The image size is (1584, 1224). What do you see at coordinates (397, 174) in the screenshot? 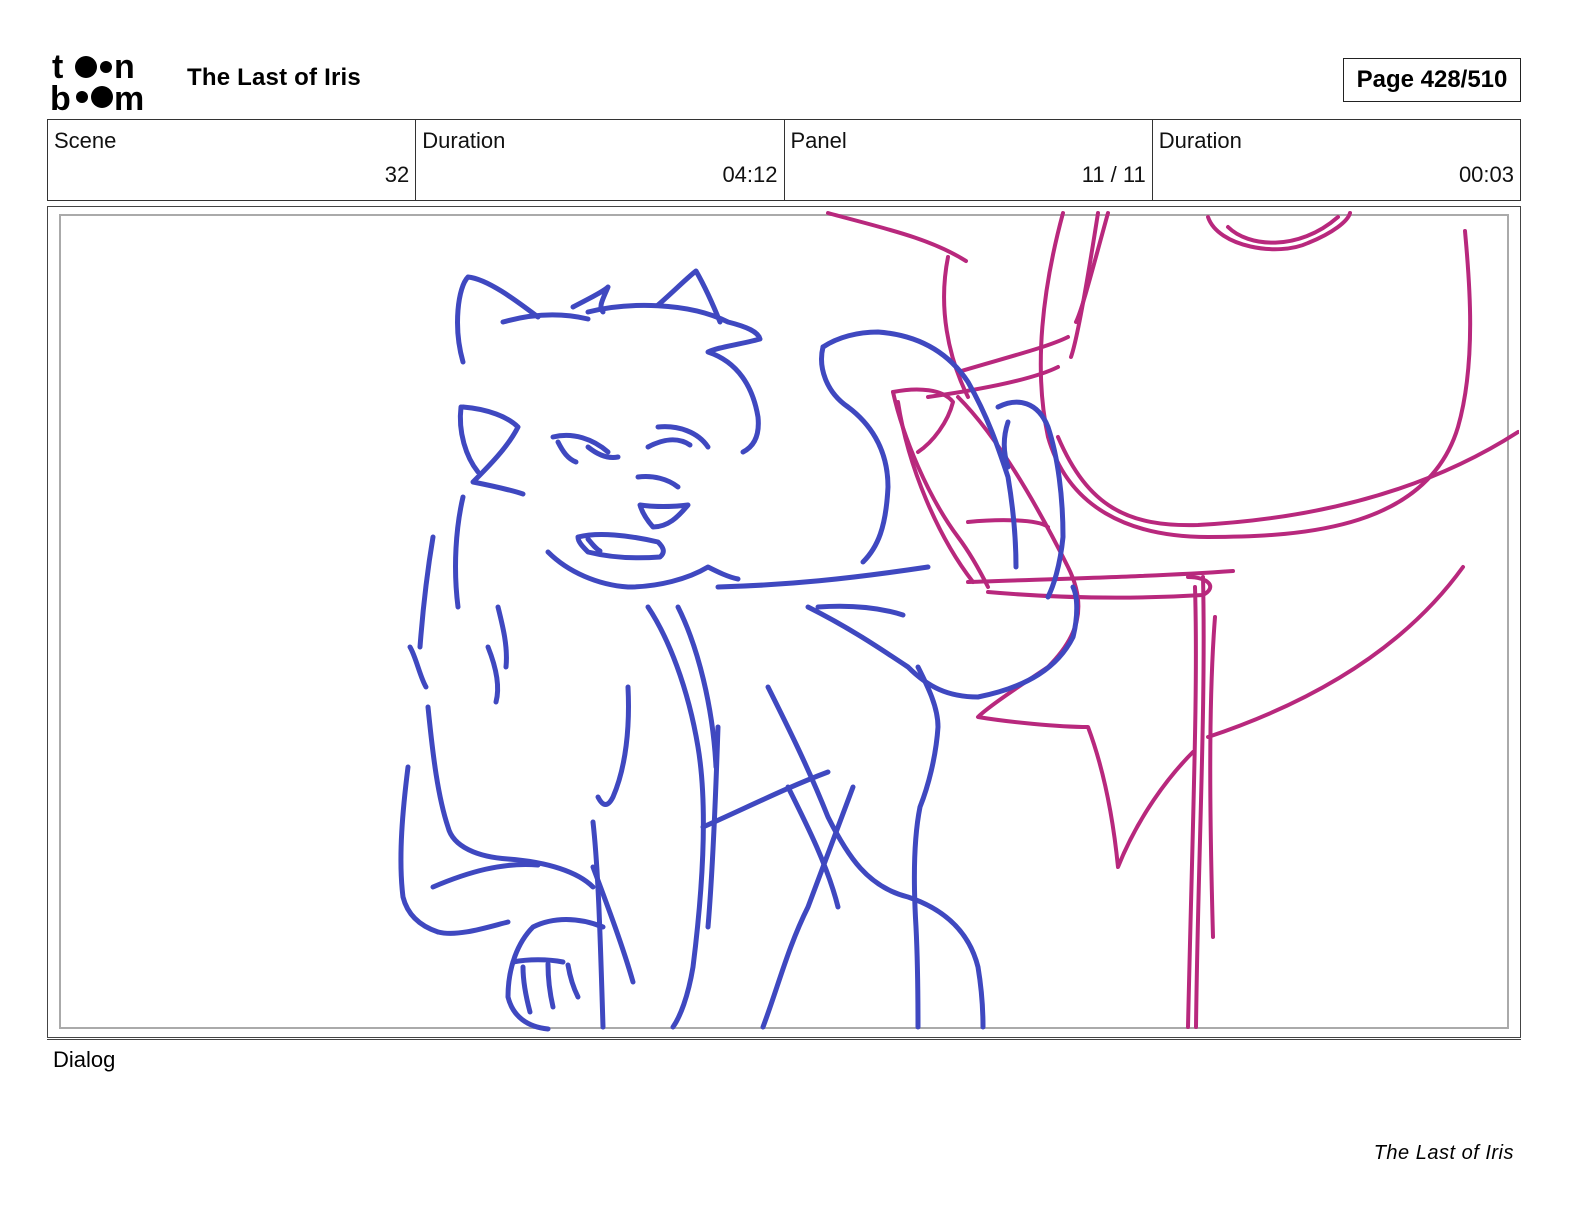
I see `scene-value: 32` at bounding box center [397, 174].